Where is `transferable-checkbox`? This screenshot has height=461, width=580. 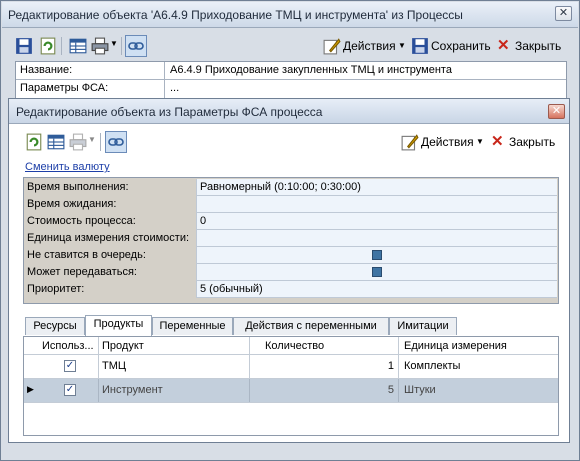 transferable-checkbox is located at coordinates (377, 272).